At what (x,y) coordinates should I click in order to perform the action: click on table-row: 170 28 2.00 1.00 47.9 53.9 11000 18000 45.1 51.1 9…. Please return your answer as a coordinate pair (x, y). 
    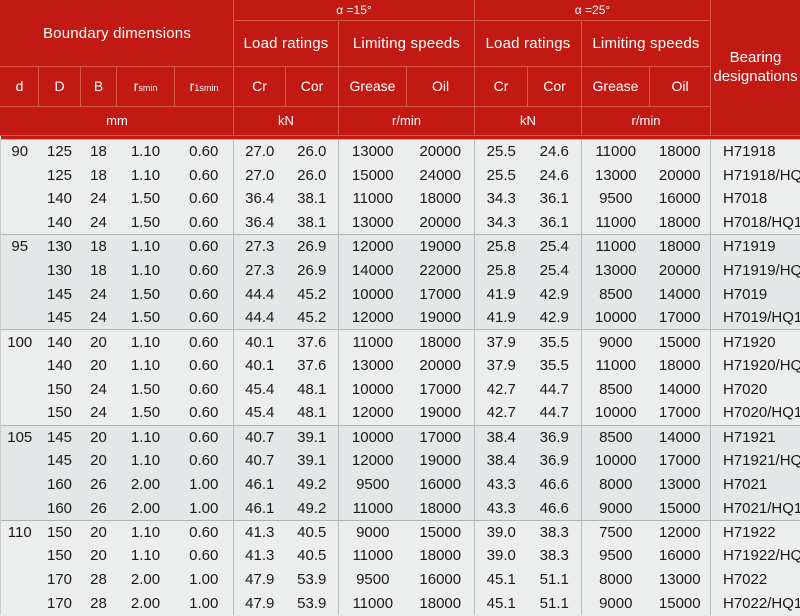
    Looking at the image, I should click on (400, 603).